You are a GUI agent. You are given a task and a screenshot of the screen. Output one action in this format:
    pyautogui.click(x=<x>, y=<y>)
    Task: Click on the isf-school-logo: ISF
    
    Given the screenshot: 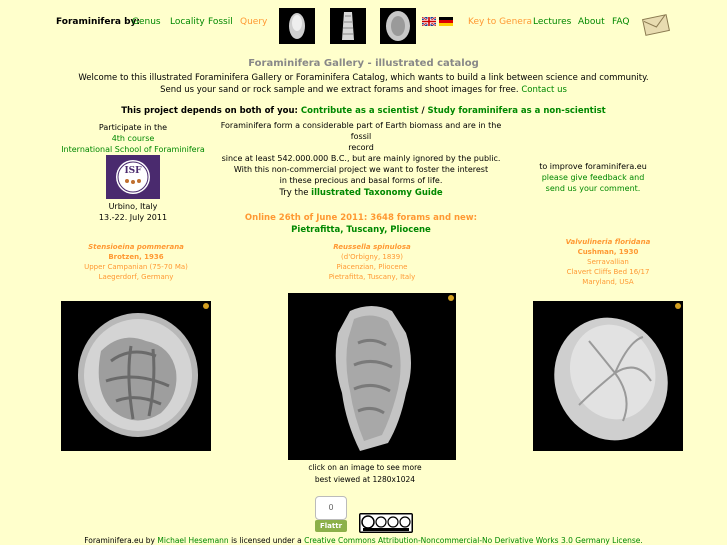 What is the action you would take?
    pyautogui.click(x=133, y=177)
    